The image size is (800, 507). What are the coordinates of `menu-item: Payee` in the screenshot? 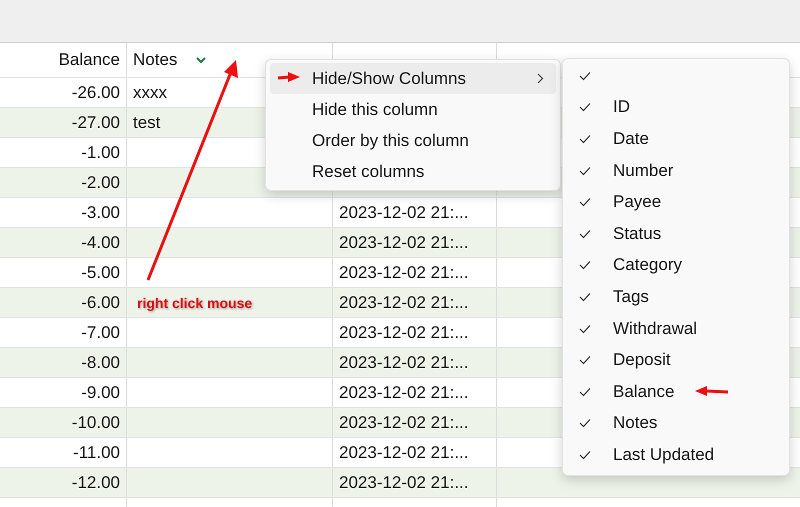 It's located at (637, 202).